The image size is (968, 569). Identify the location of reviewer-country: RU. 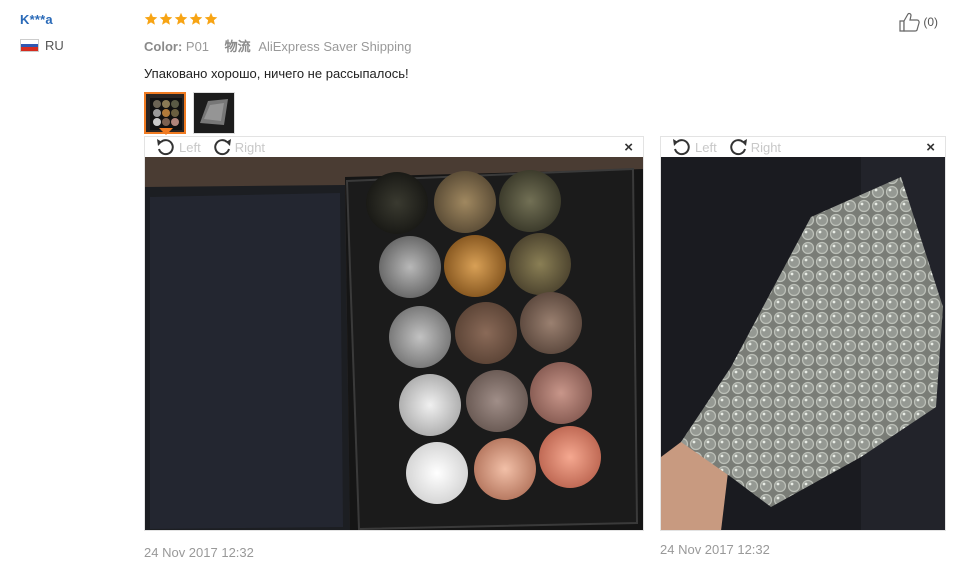
(42, 45).